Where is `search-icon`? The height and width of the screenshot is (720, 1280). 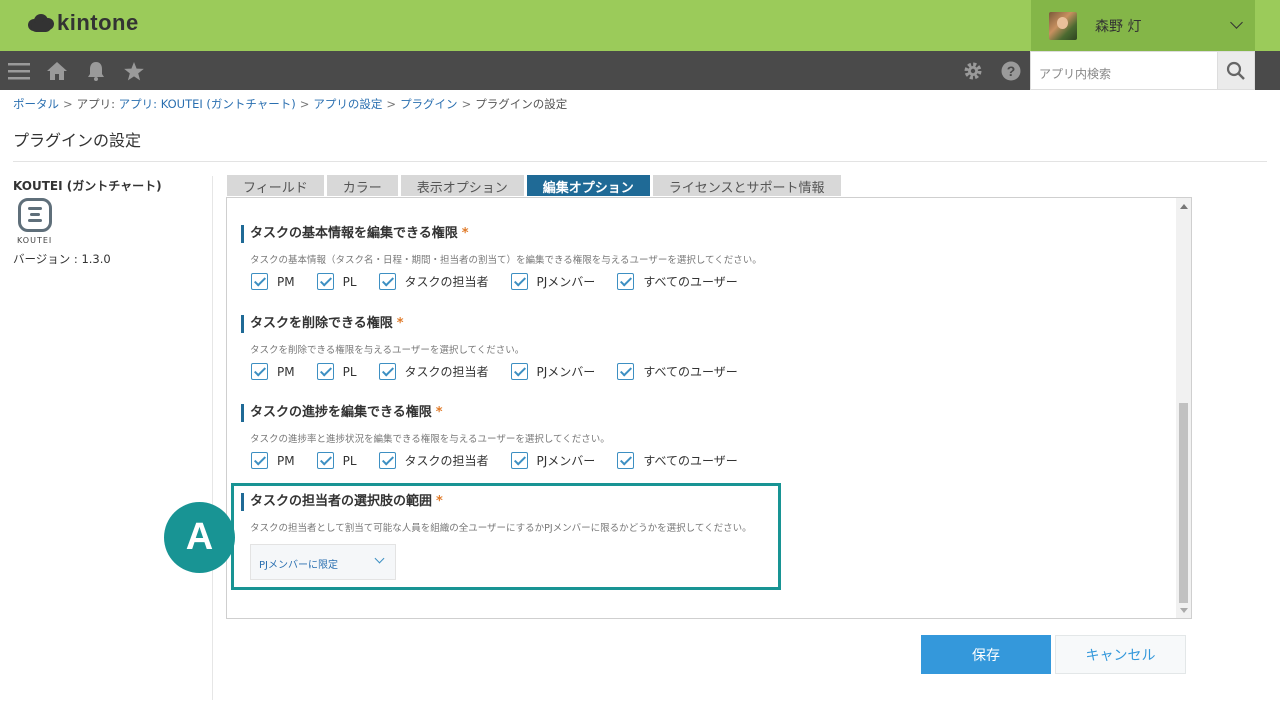
search-icon is located at coordinates (1235, 70).